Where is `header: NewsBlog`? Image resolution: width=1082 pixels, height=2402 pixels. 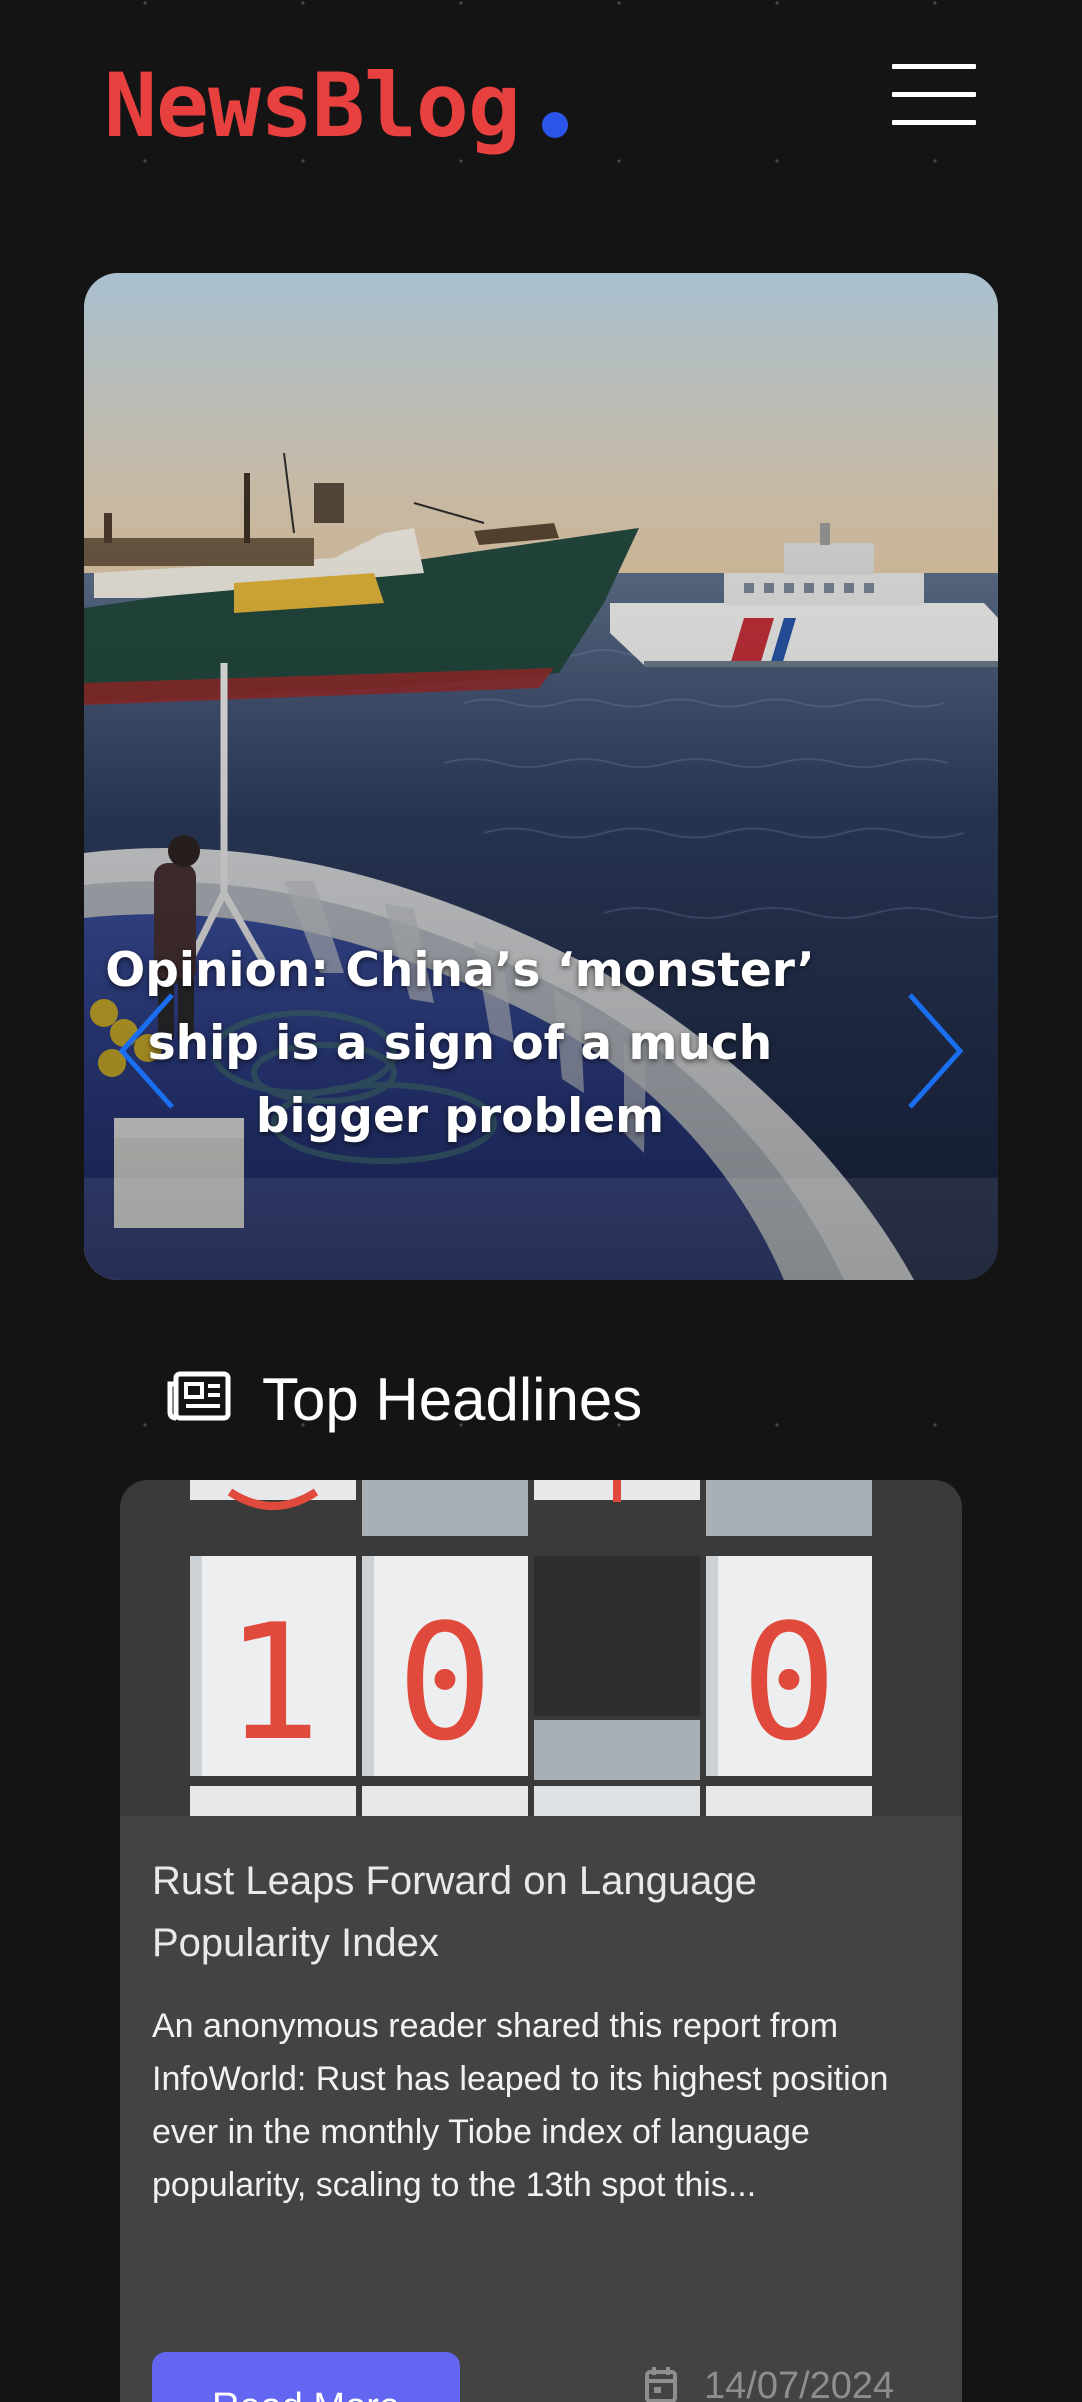
header: NewsBlog is located at coordinates (541, 100).